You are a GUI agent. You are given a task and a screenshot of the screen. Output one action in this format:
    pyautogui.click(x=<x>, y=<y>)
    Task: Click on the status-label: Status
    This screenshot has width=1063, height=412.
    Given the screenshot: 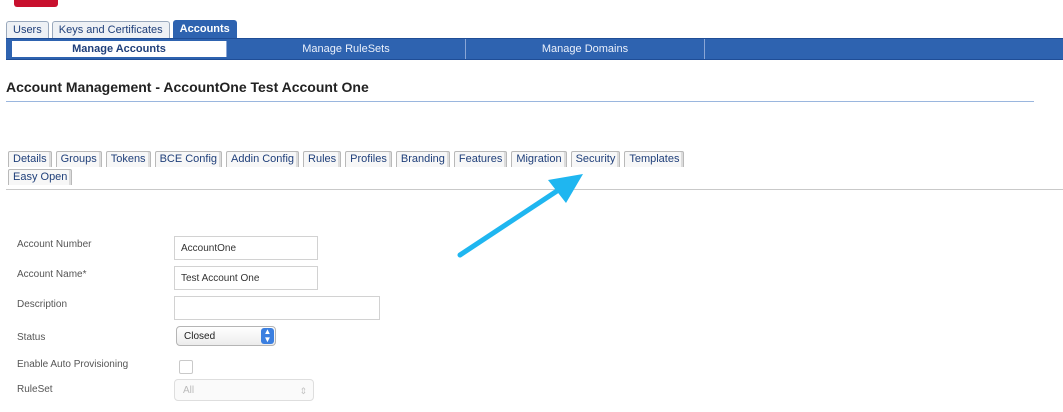 What is the action you would take?
    pyautogui.click(x=31, y=337)
    